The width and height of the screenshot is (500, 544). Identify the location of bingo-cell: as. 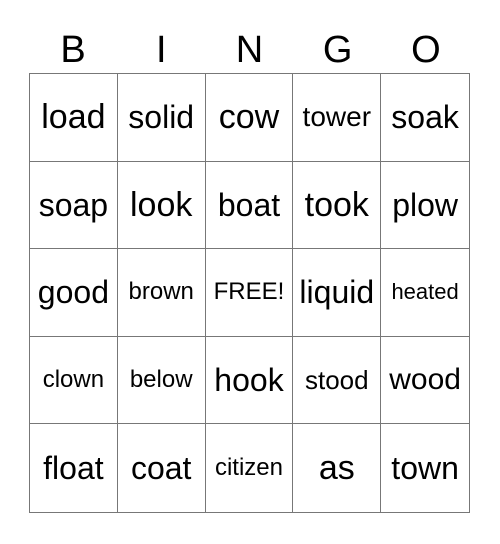
(337, 468).